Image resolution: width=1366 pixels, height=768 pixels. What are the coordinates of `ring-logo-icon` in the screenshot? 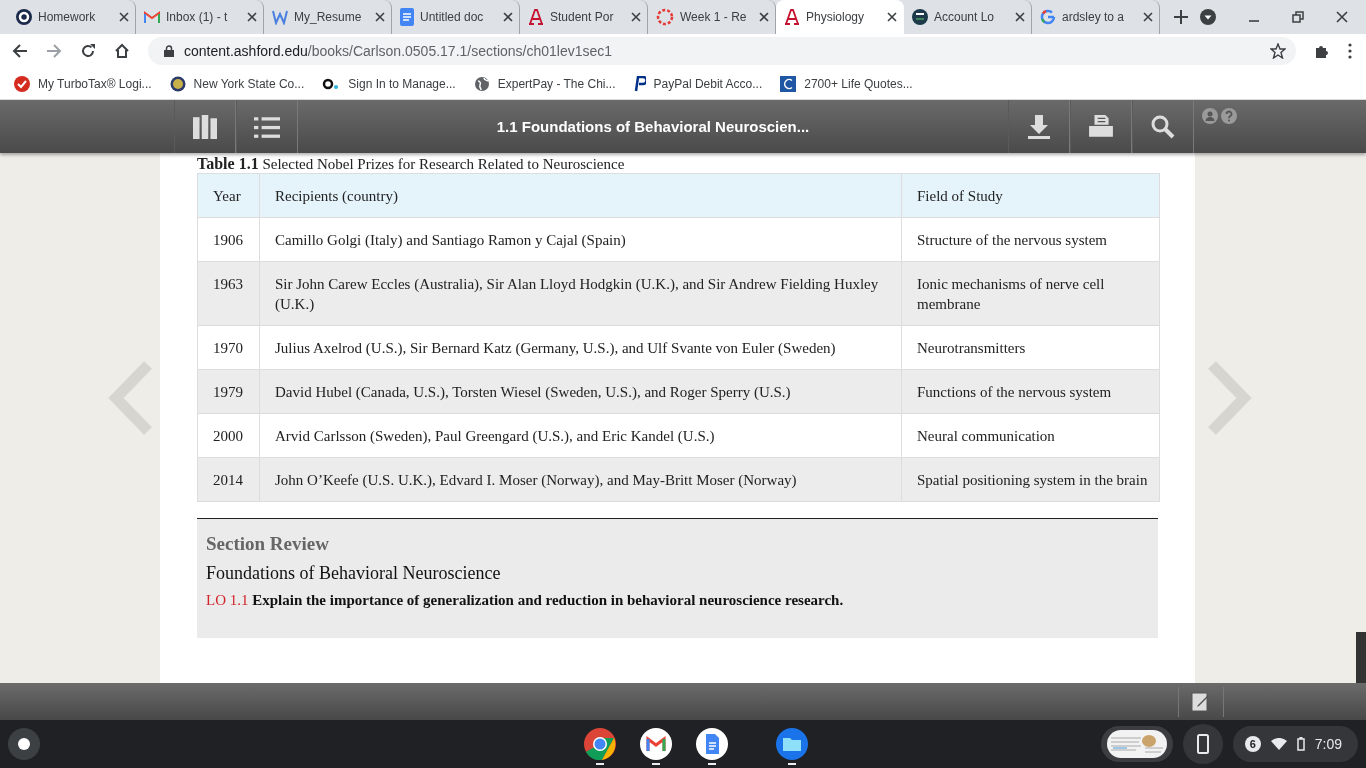 It's located at (24, 17).